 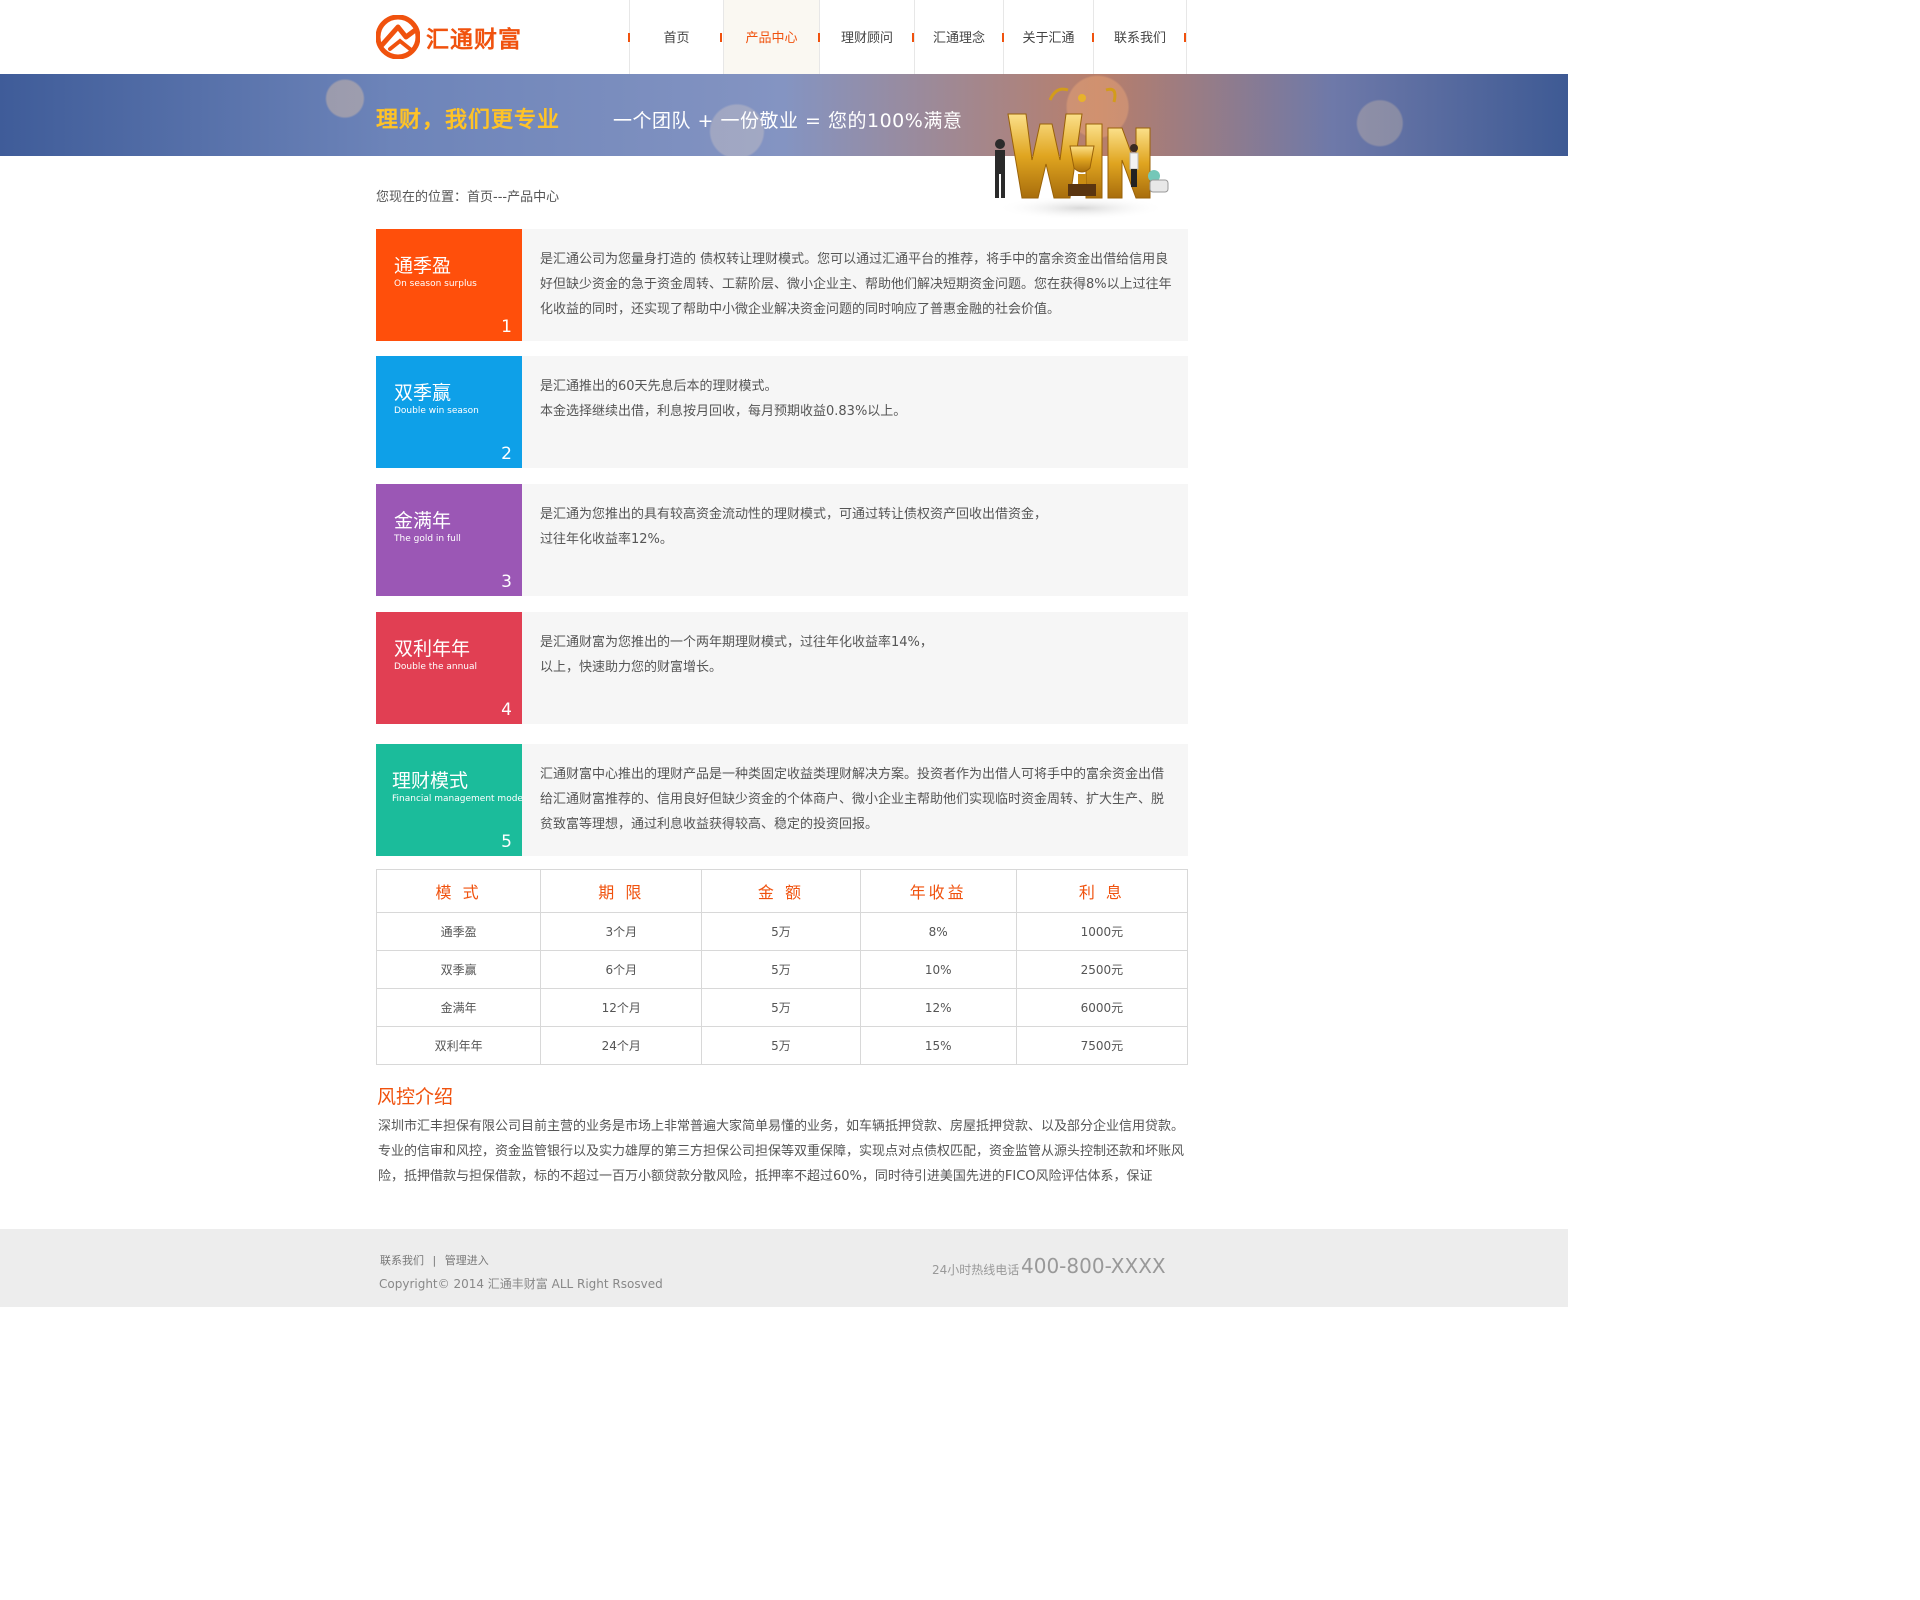 I want to click on table-cell: 7500元, so click(x=1102, y=1045).